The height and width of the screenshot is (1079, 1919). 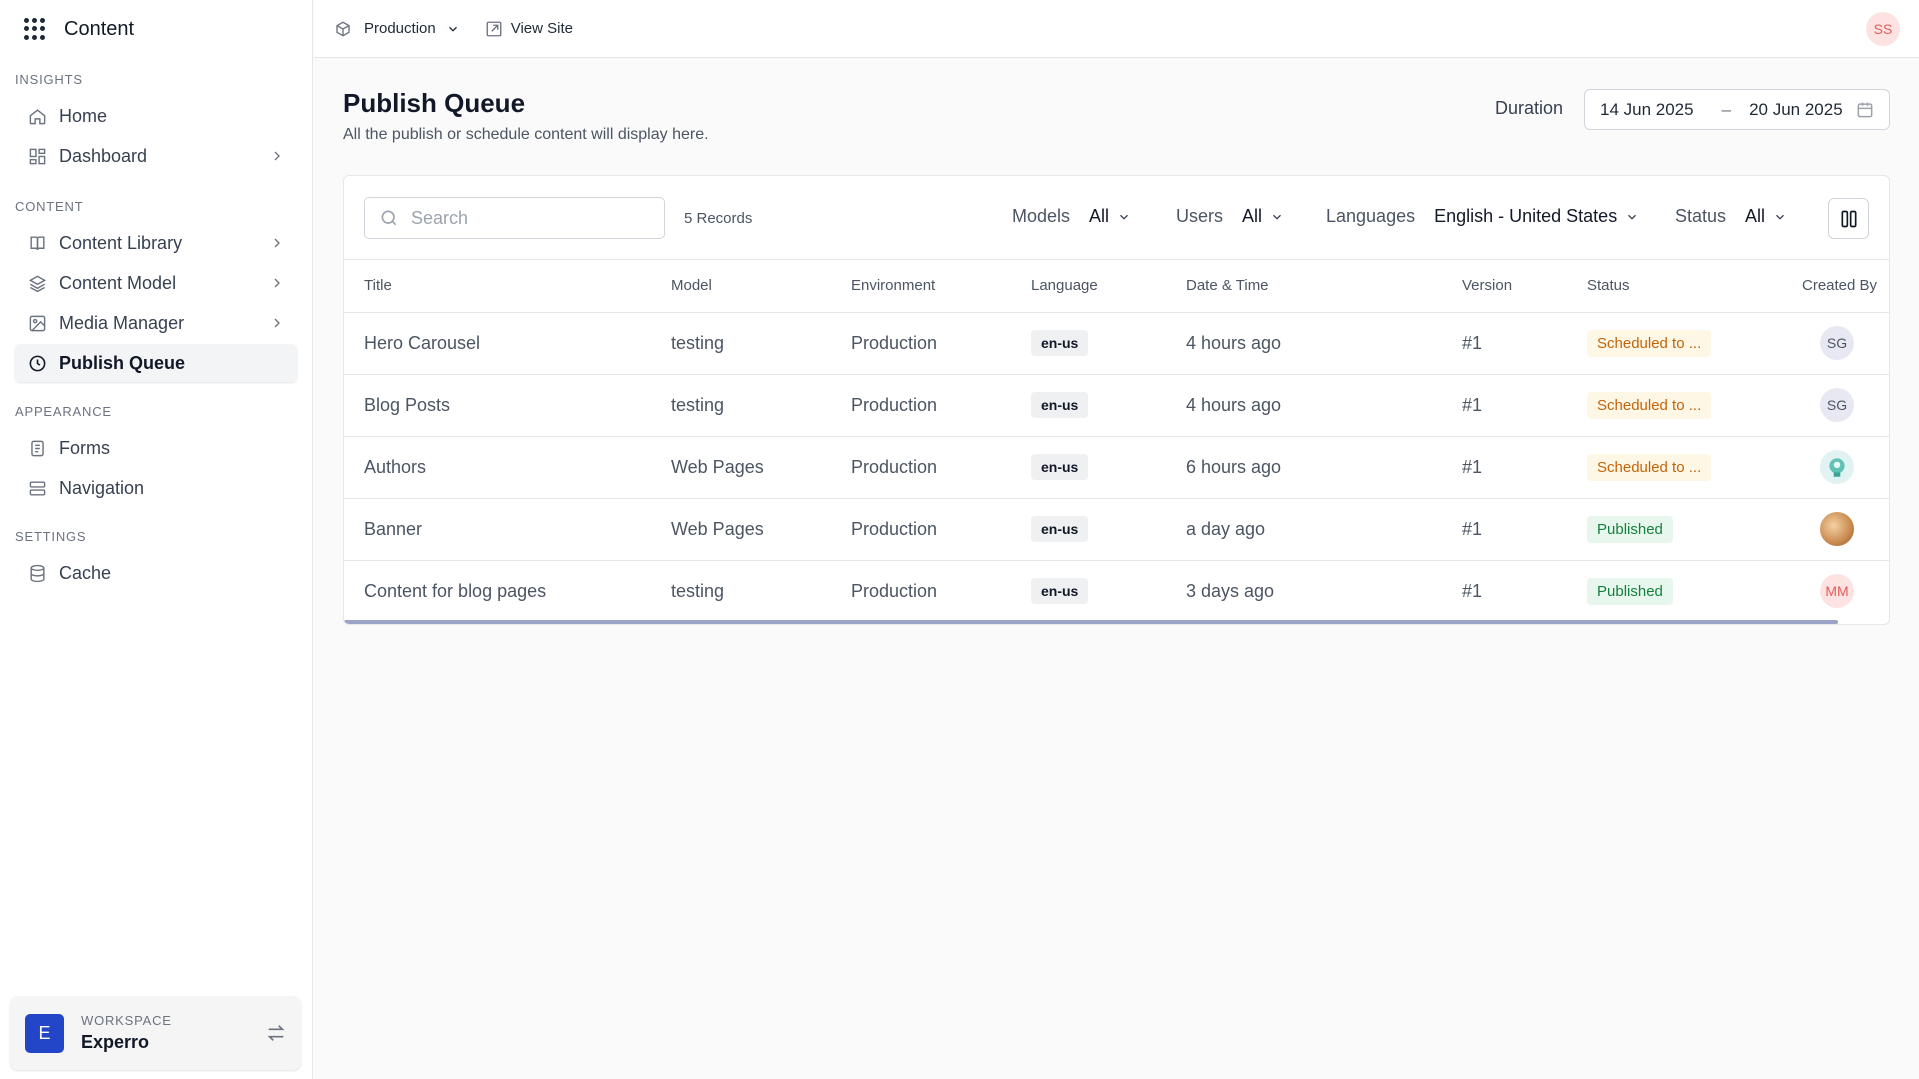 What do you see at coordinates (1200, 216) in the screenshot?
I see `users-filter-label: Users` at bounding box center [1200, 216].